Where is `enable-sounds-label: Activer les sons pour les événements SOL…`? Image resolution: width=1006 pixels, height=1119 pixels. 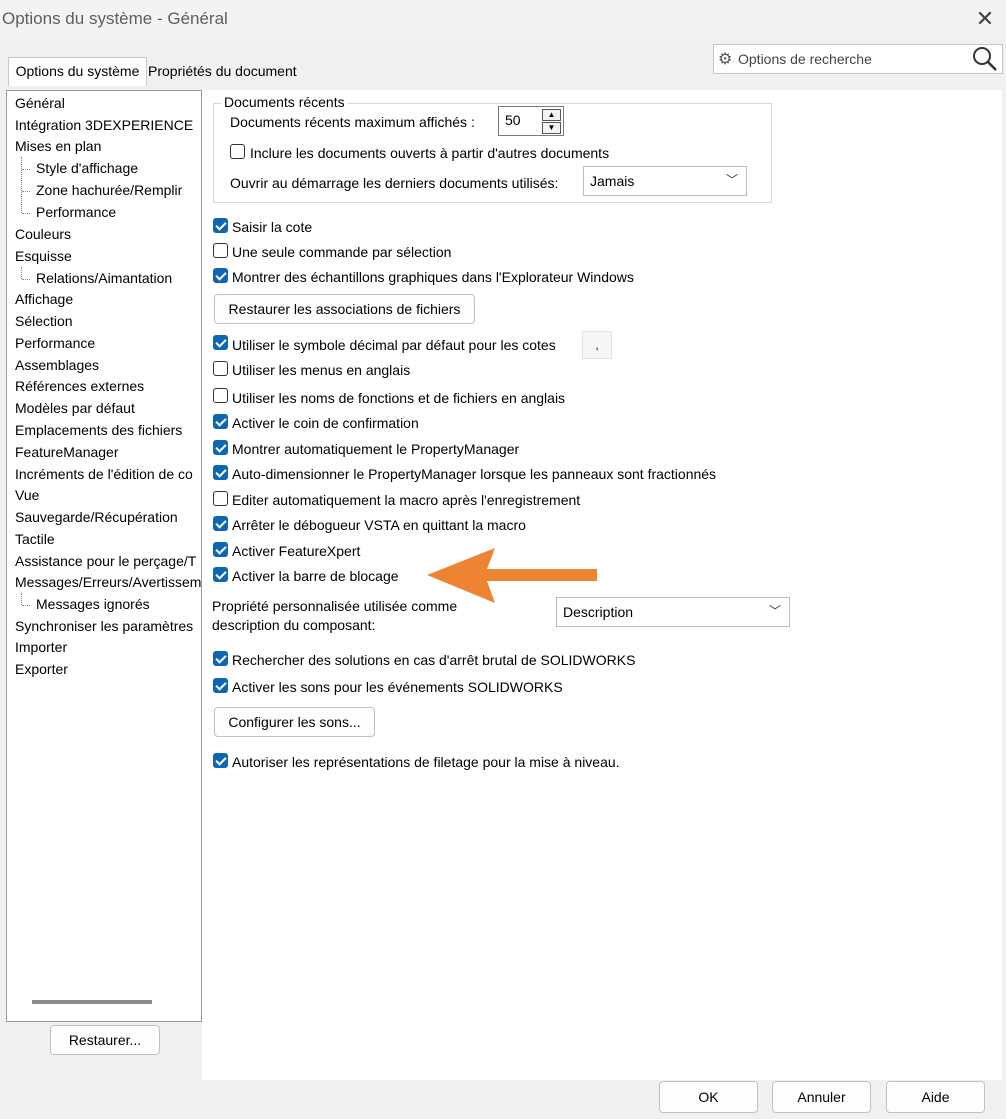 enable-sounds-label: Activer les sons pour les événements SOL… is located at coordinates (397, 687).